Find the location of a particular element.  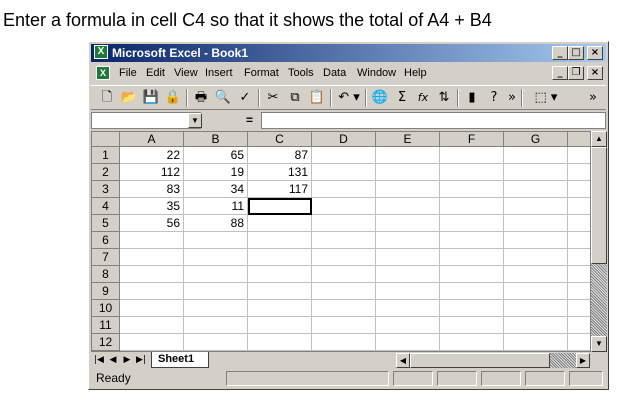

cell-h8 is located at coordinates (579, 274).